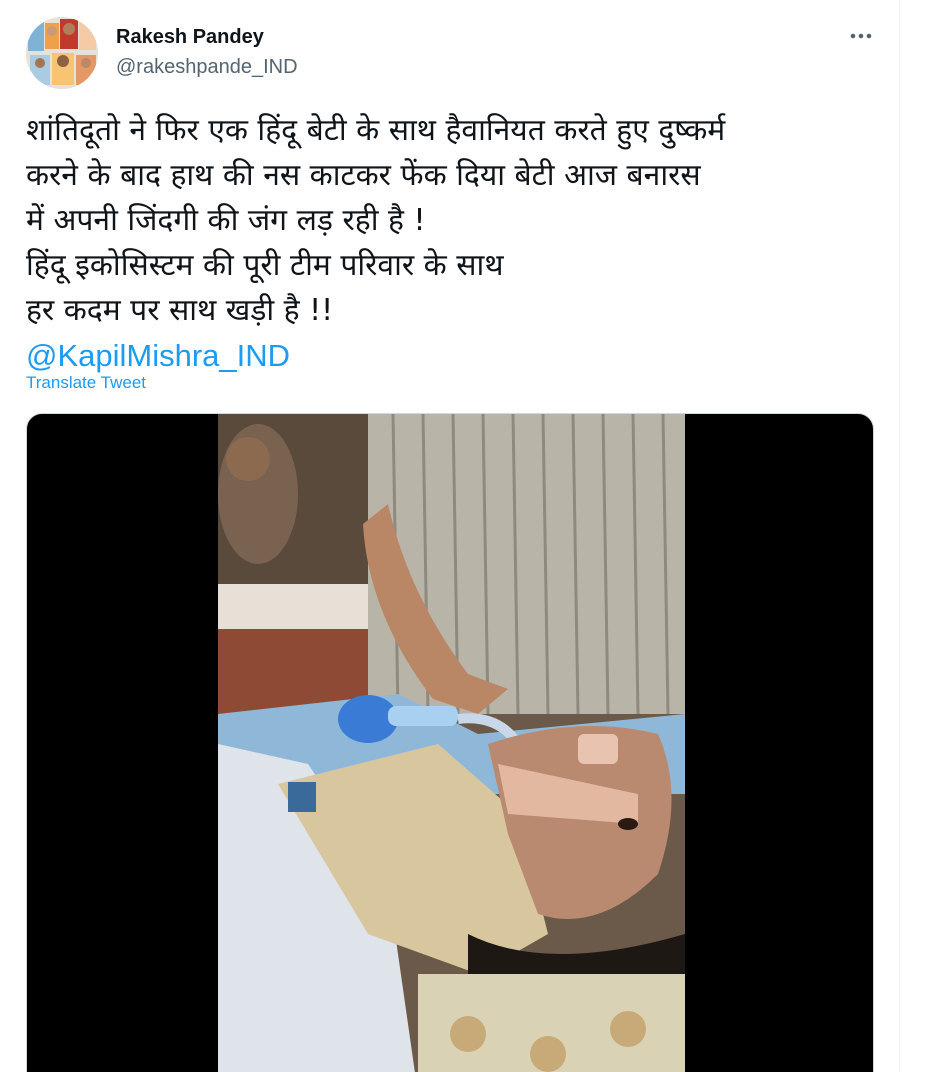  I want to click on timeline-divider, so click(899, 536).